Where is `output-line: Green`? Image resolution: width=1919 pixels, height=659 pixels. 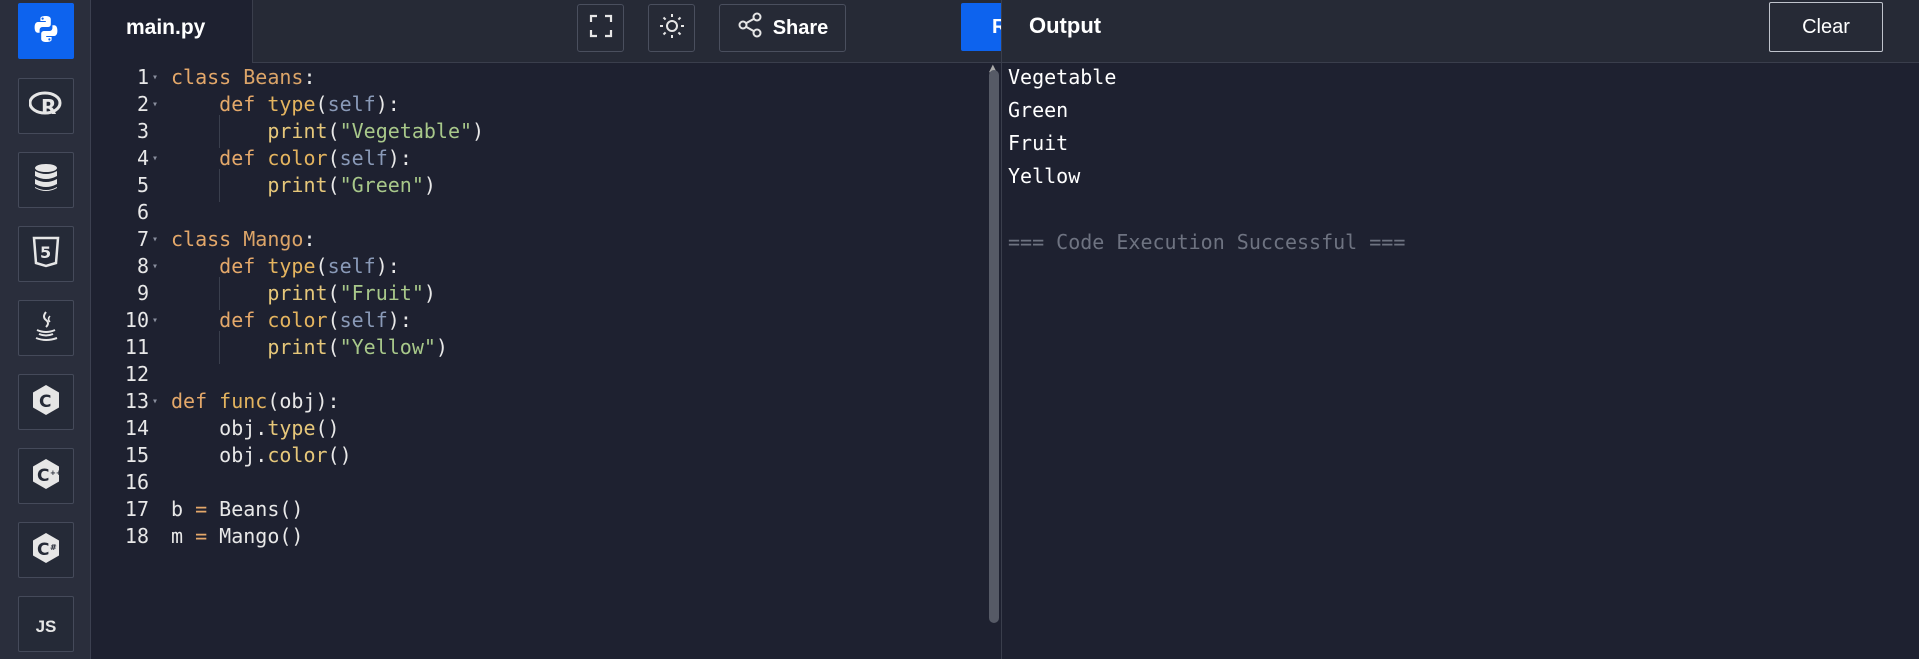
output-line: Green is located at coordinates (1038, 110).